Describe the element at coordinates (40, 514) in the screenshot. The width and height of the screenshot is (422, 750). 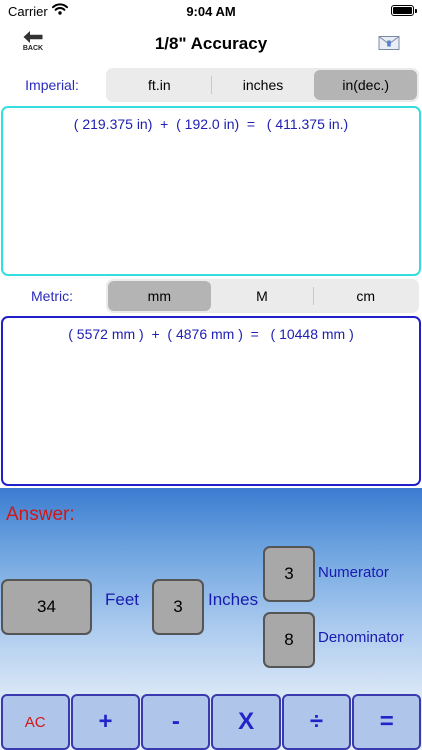
I see `answer-label: Answer:` at that location.